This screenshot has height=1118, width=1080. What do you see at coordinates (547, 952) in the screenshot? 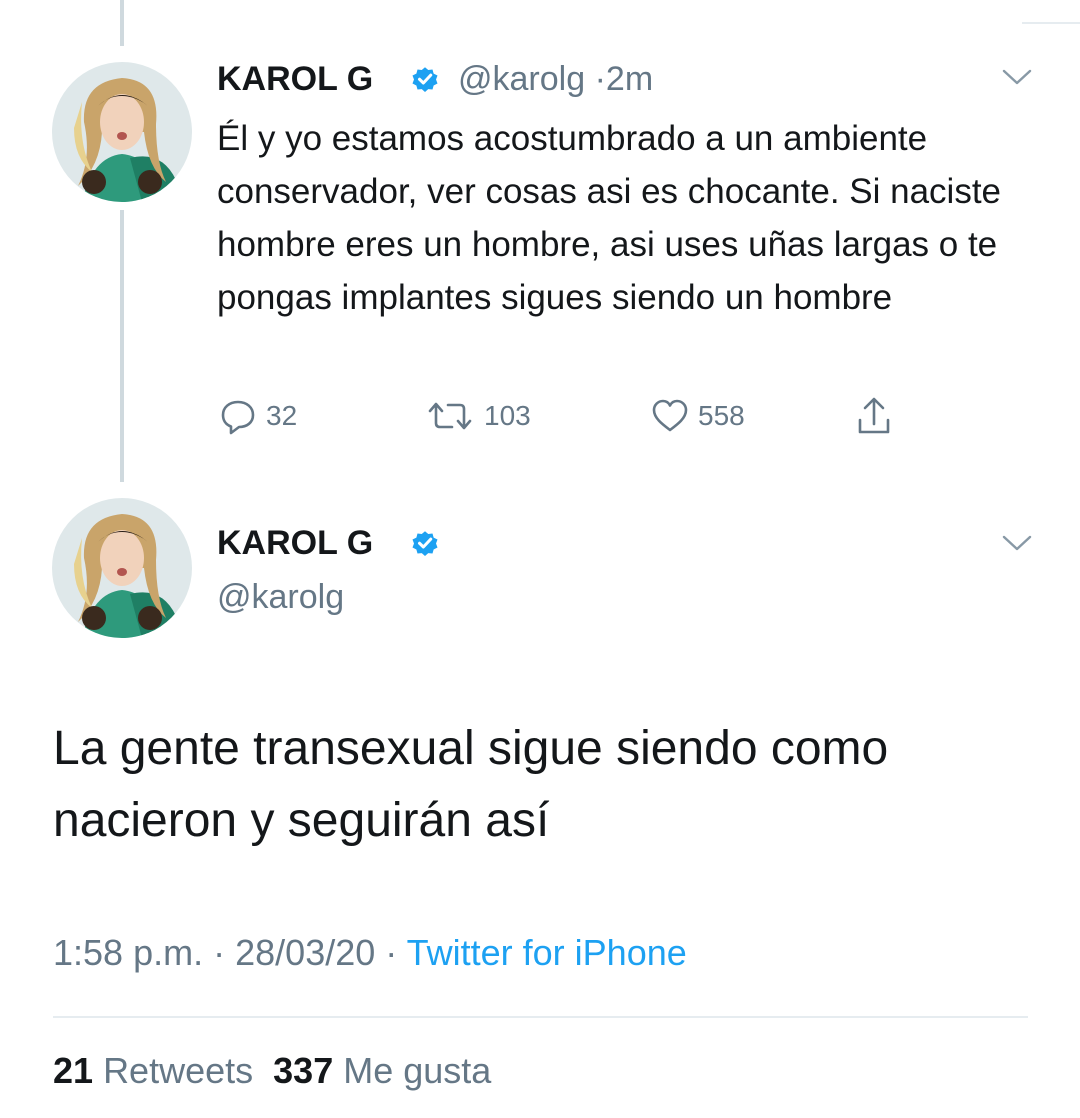
I see `source-link: Twitter for iPhone` at bounding box center [547, 952].